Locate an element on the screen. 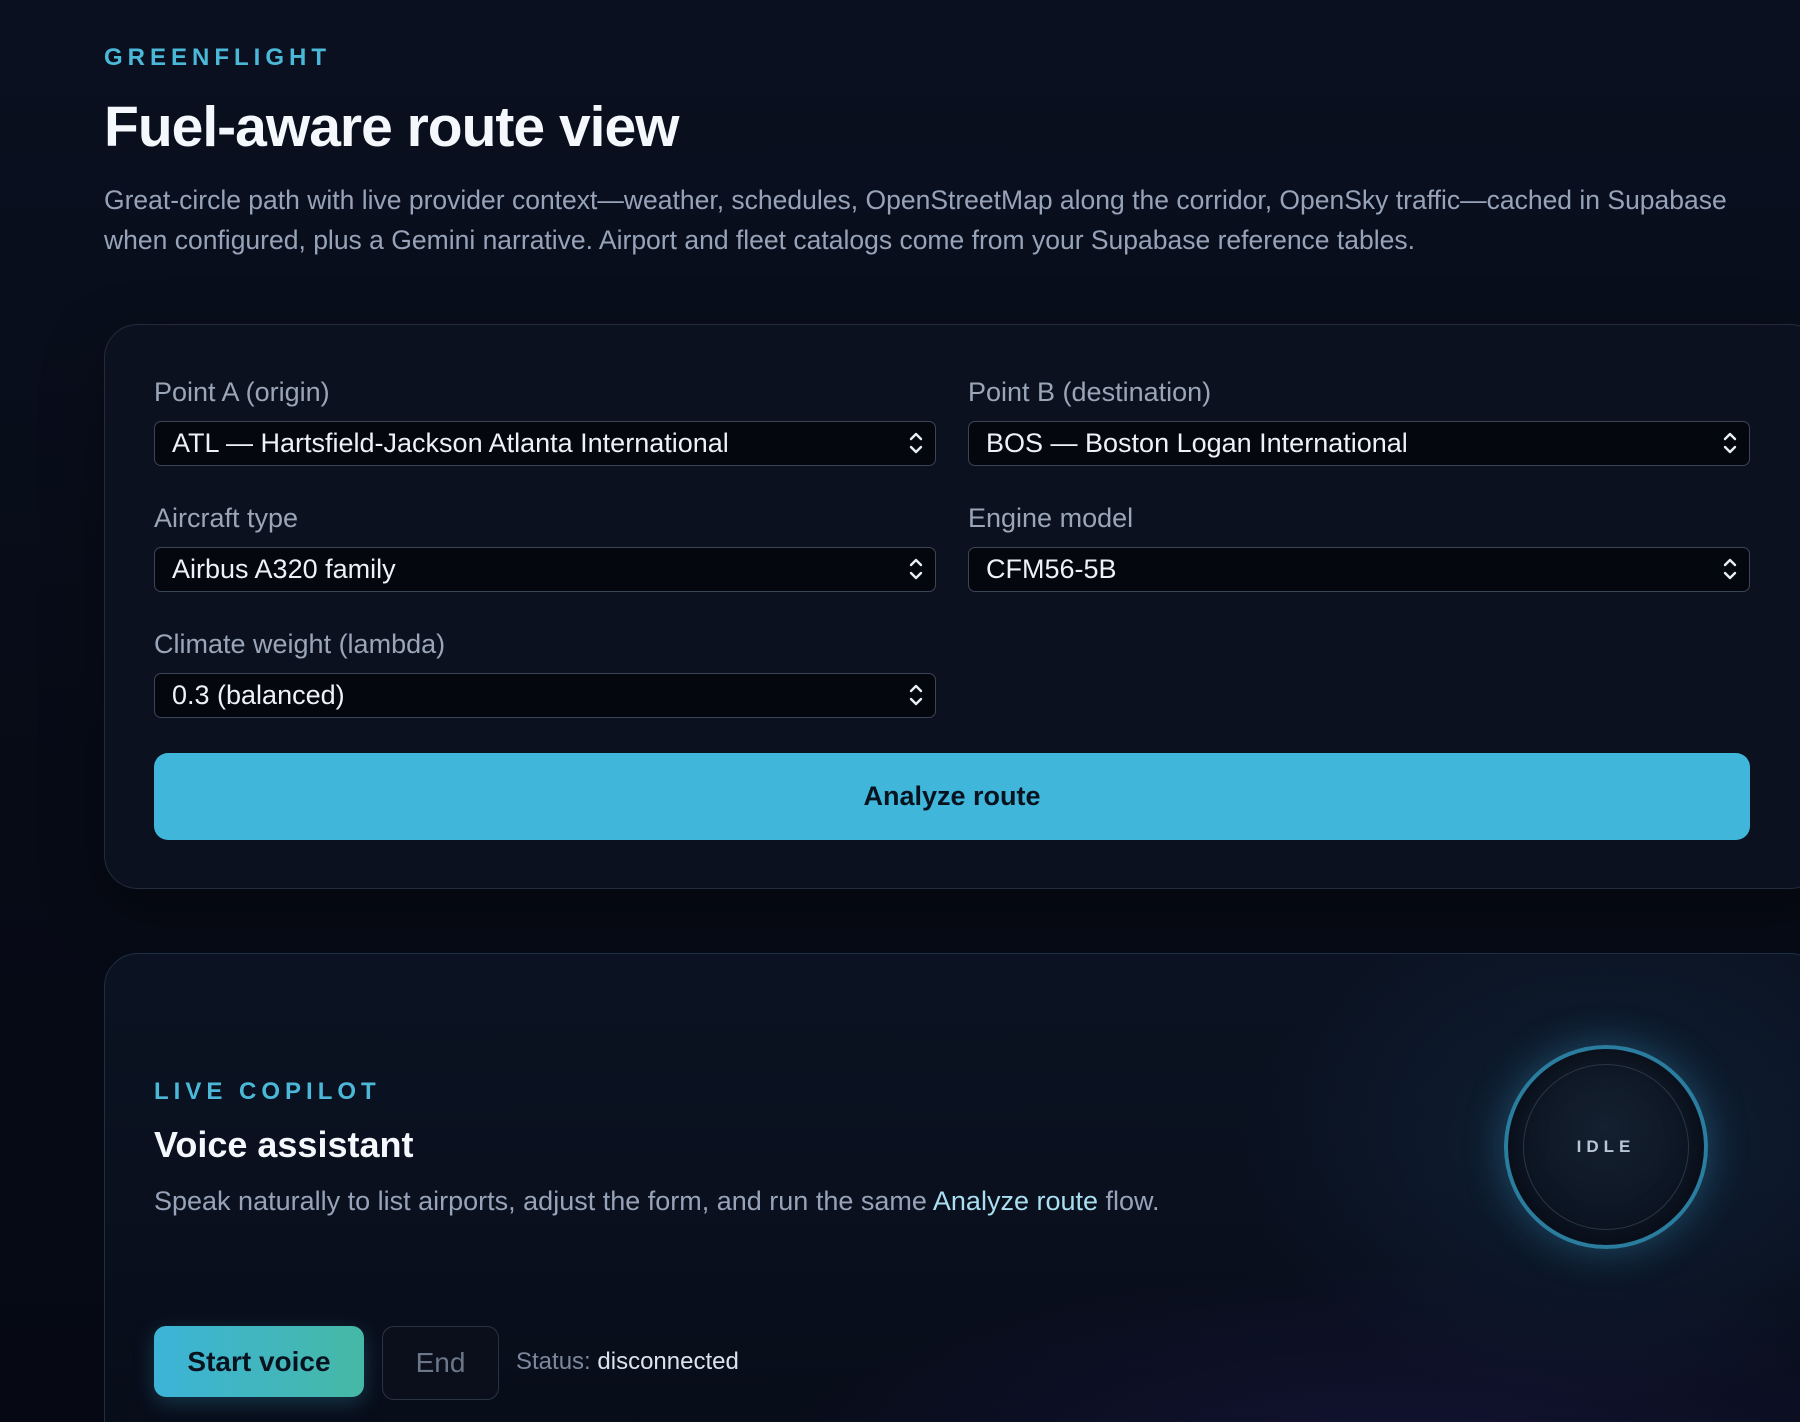  climate-select: 0.3 (balanced) is located at coordinates (545, 695).